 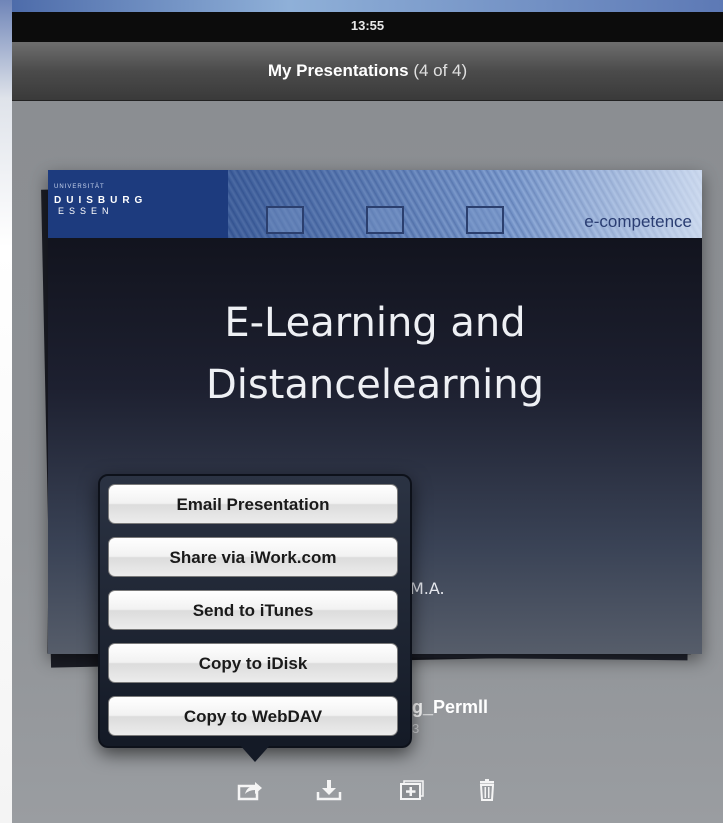 I want to click on navigation-bar: My Presentations (4 of 4), so click(x=367, y=71).